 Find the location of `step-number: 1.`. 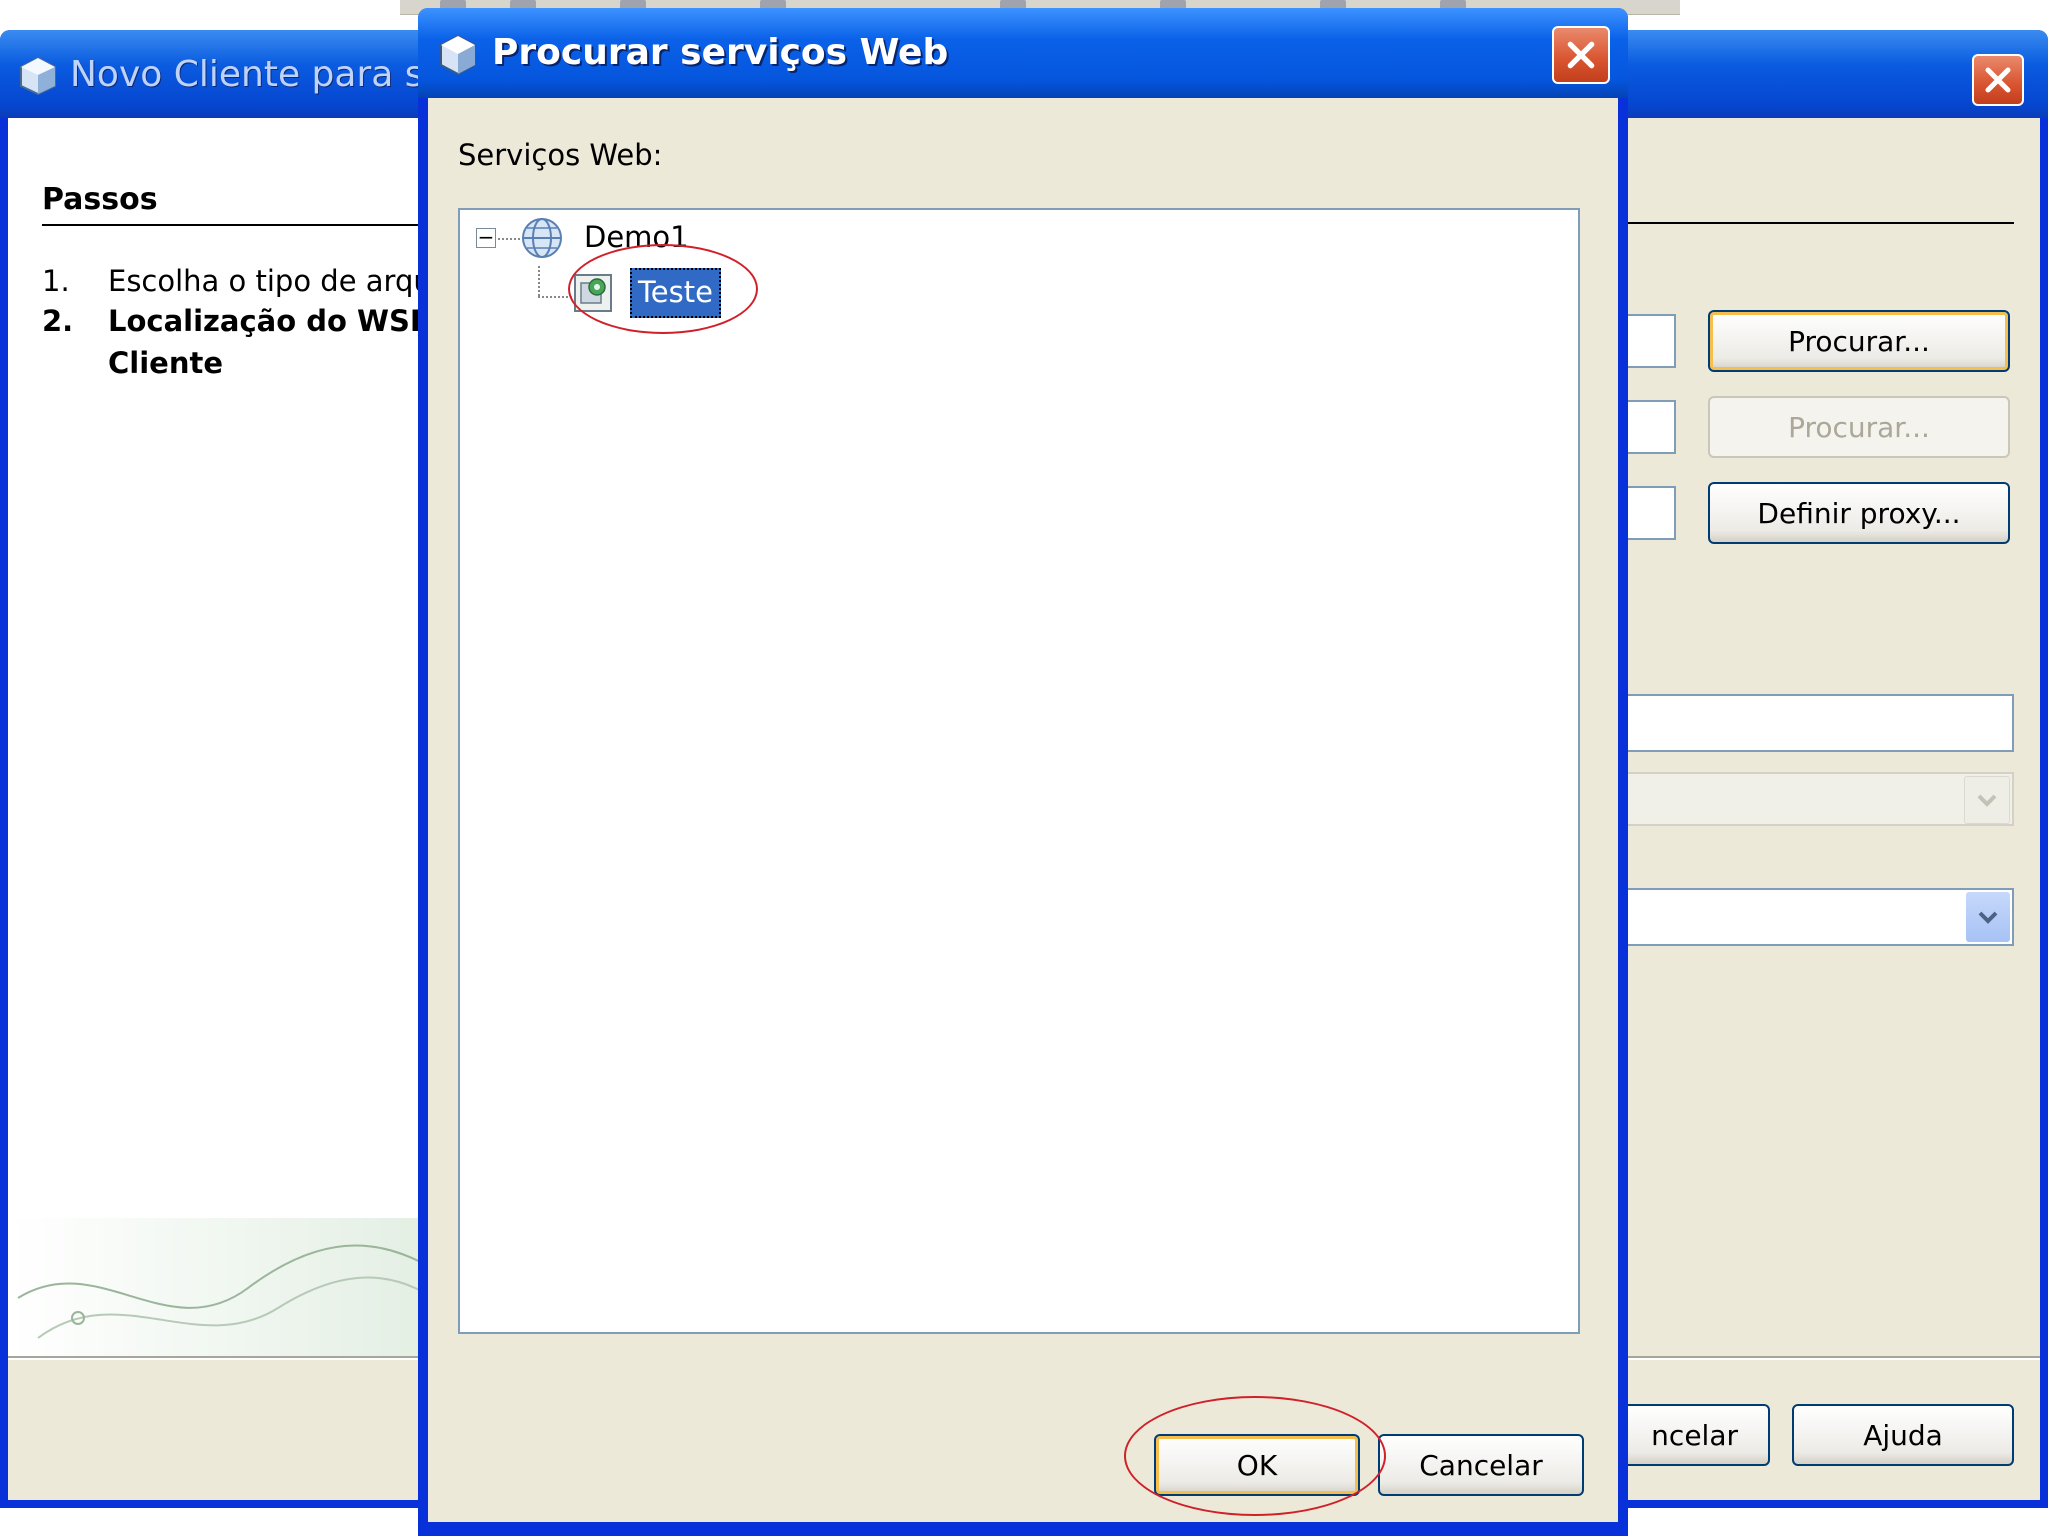

step-number: 1. is located at coordinates (56, 281).